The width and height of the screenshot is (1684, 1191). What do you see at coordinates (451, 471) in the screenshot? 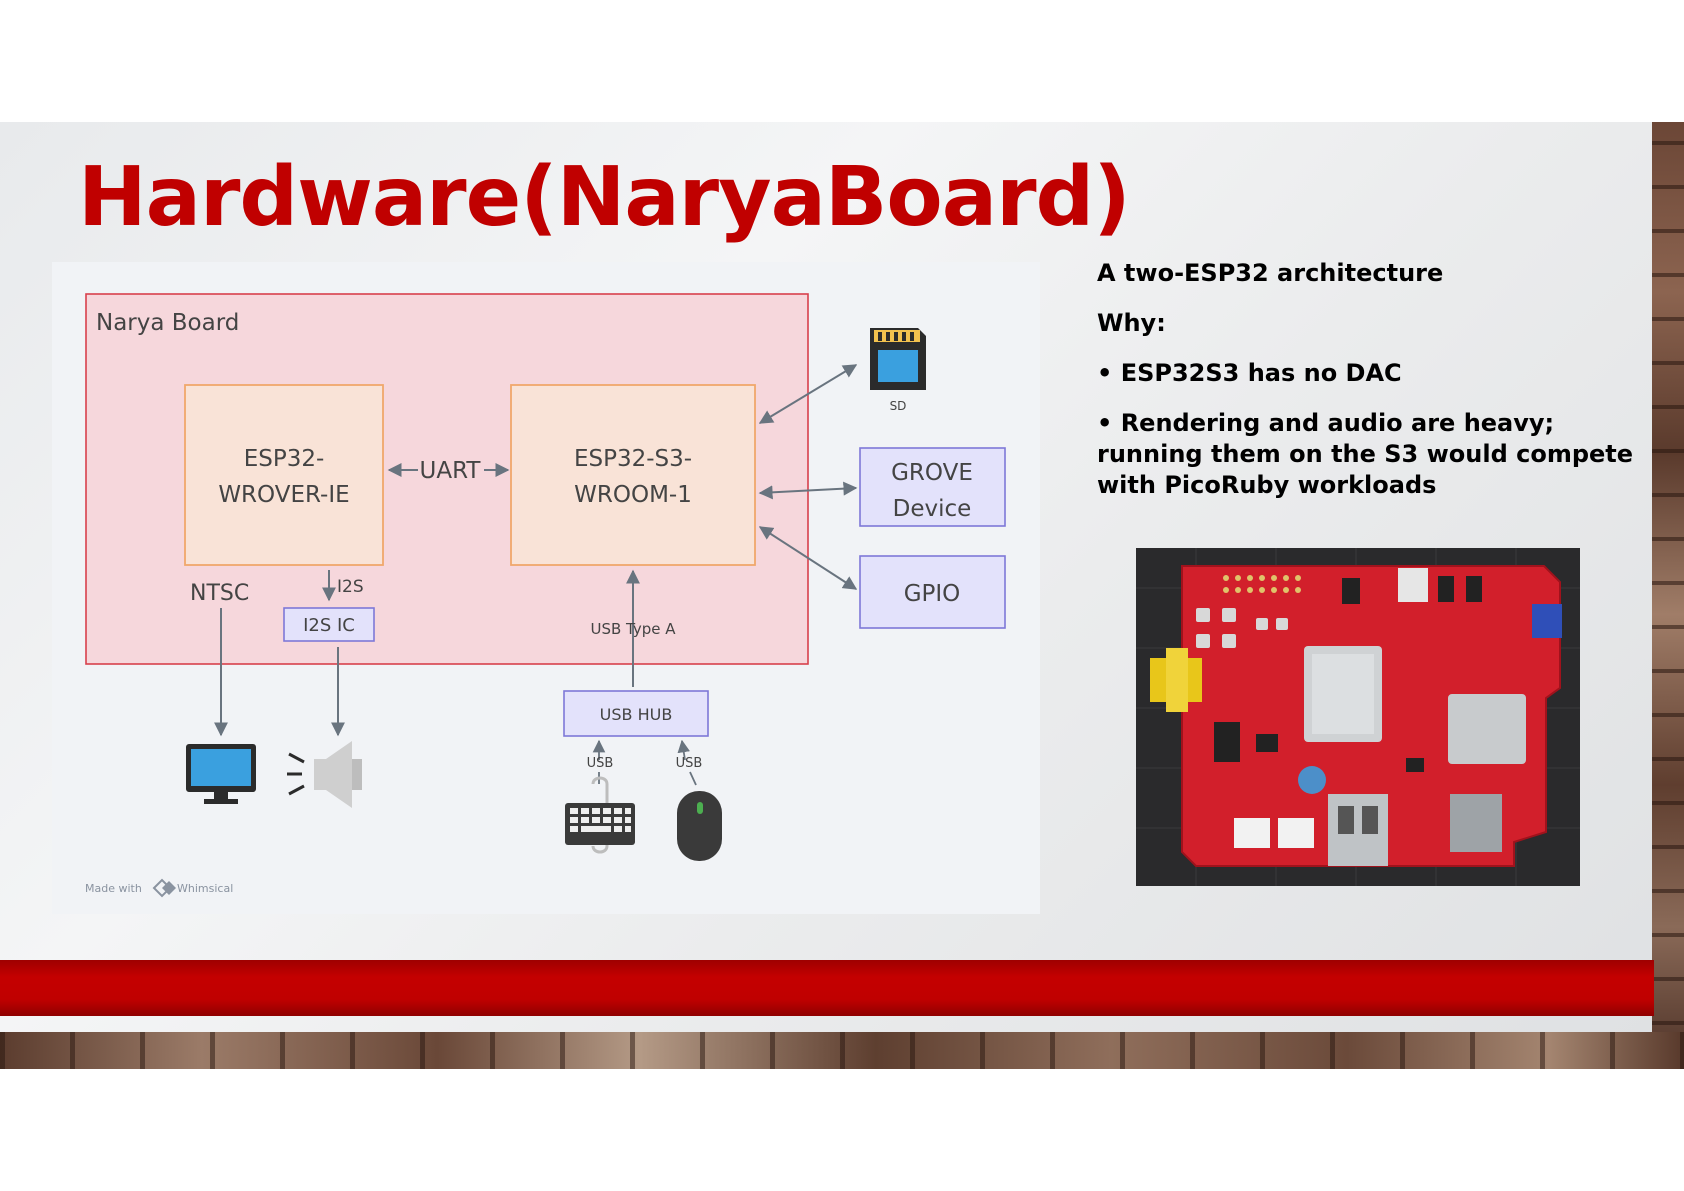
I see `uart-label: UART` at bounding box center [451, 471].